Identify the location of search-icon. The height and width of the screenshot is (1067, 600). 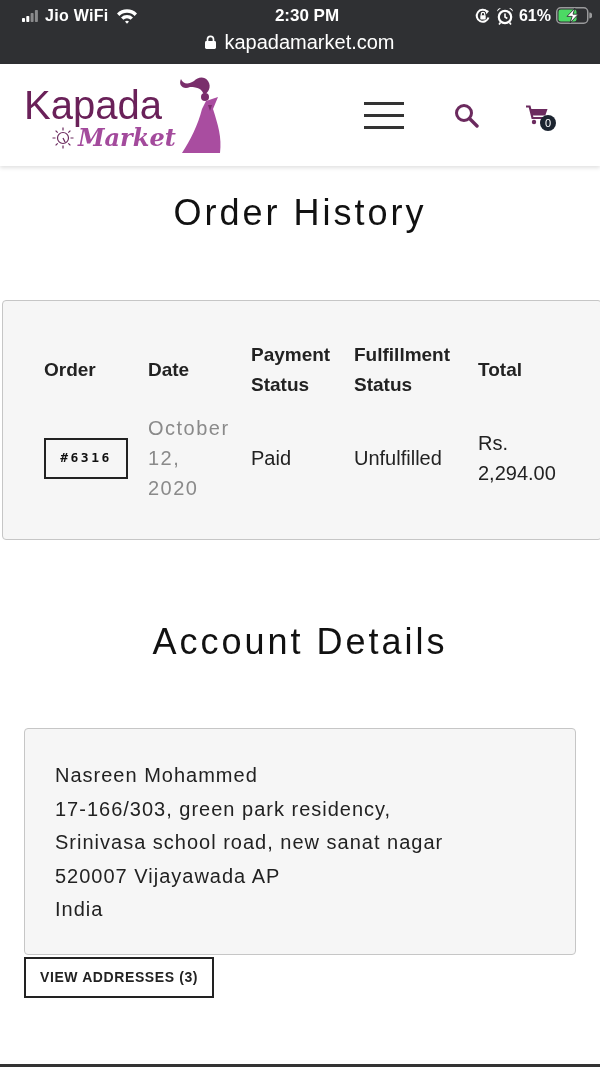
(466, 115).